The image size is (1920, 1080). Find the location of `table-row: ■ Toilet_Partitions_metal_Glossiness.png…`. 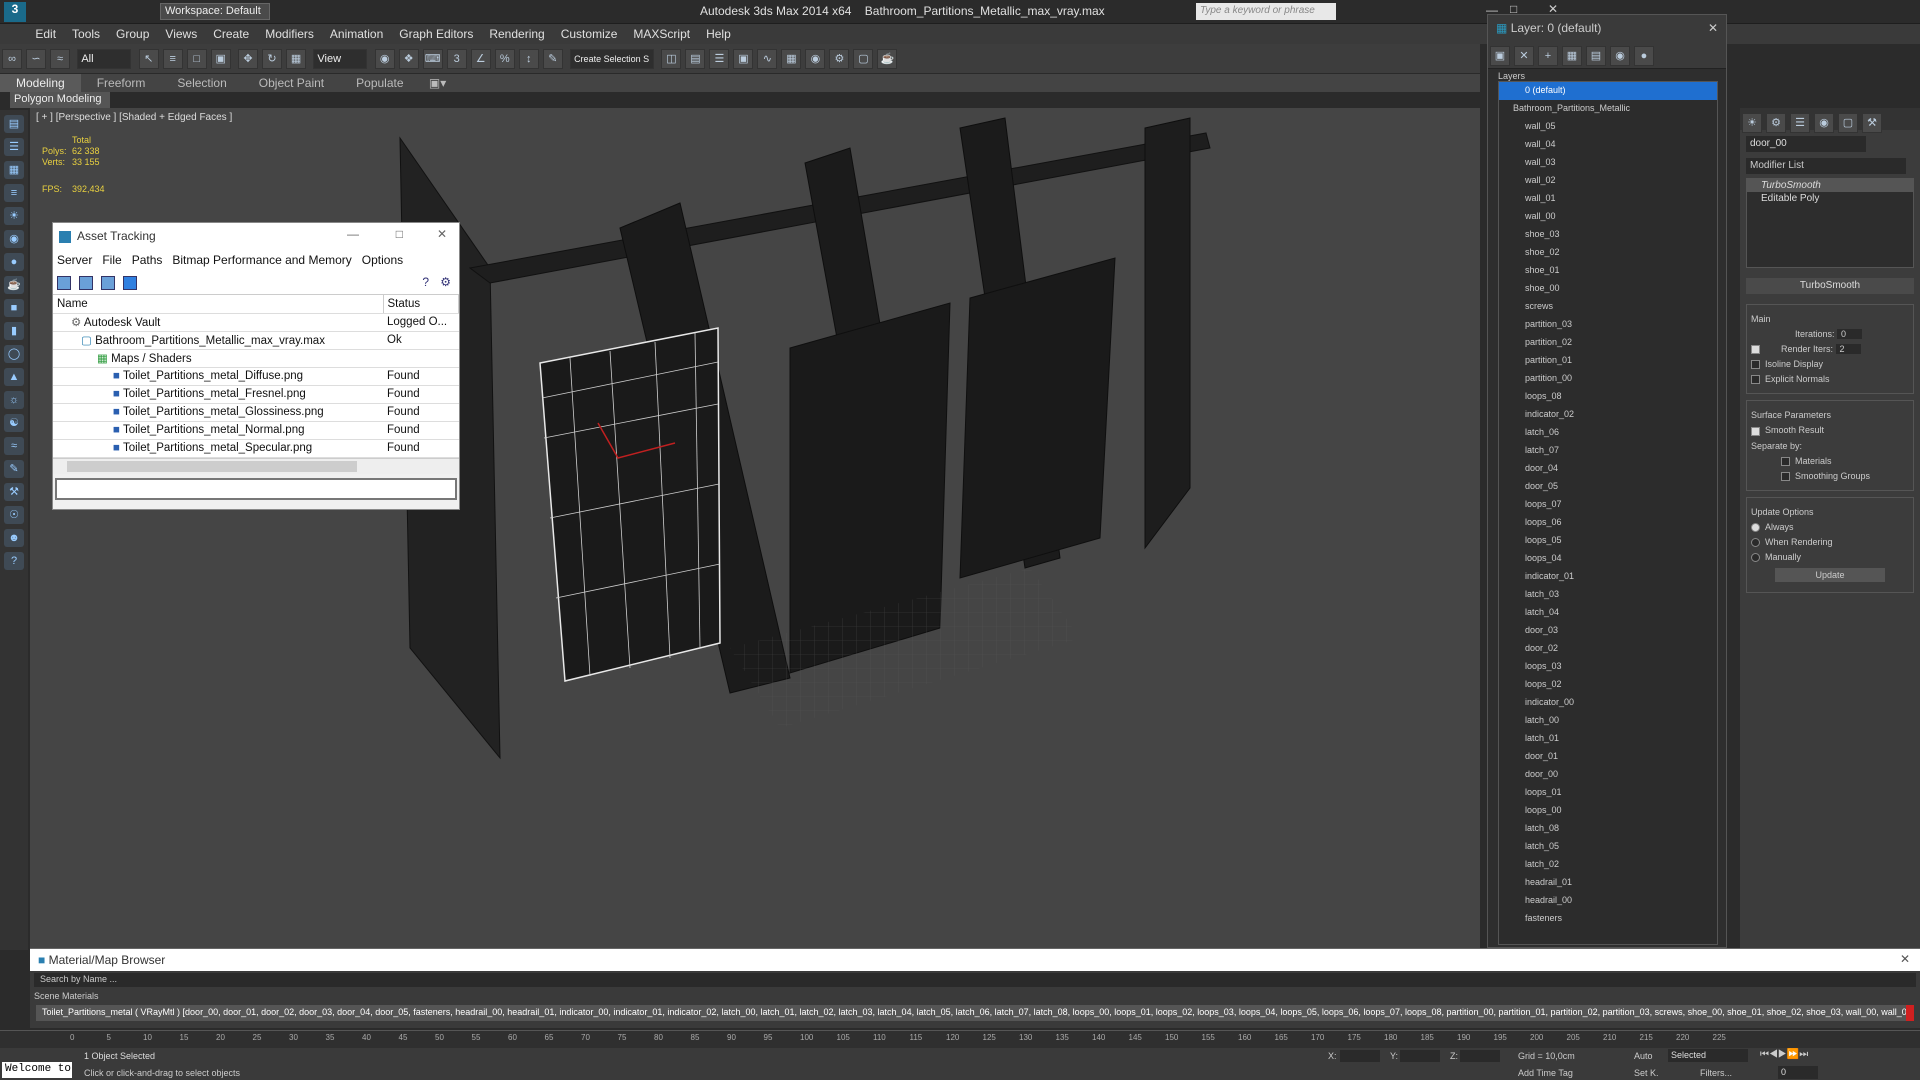

table-row: ■ Toilet_Partitions_metal_Glossiness.png… is located at coordinates (256, 412).